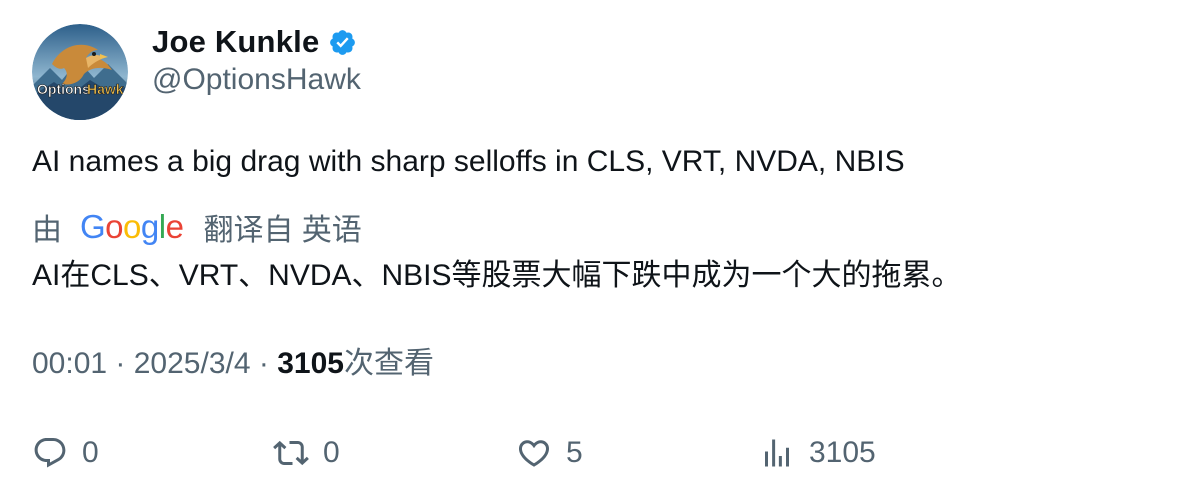 This screenshot has height=498, width=1196. Describe the element at coordinates (105, 89) in the screenshot. I see `svg-text: Hawk` at that location.